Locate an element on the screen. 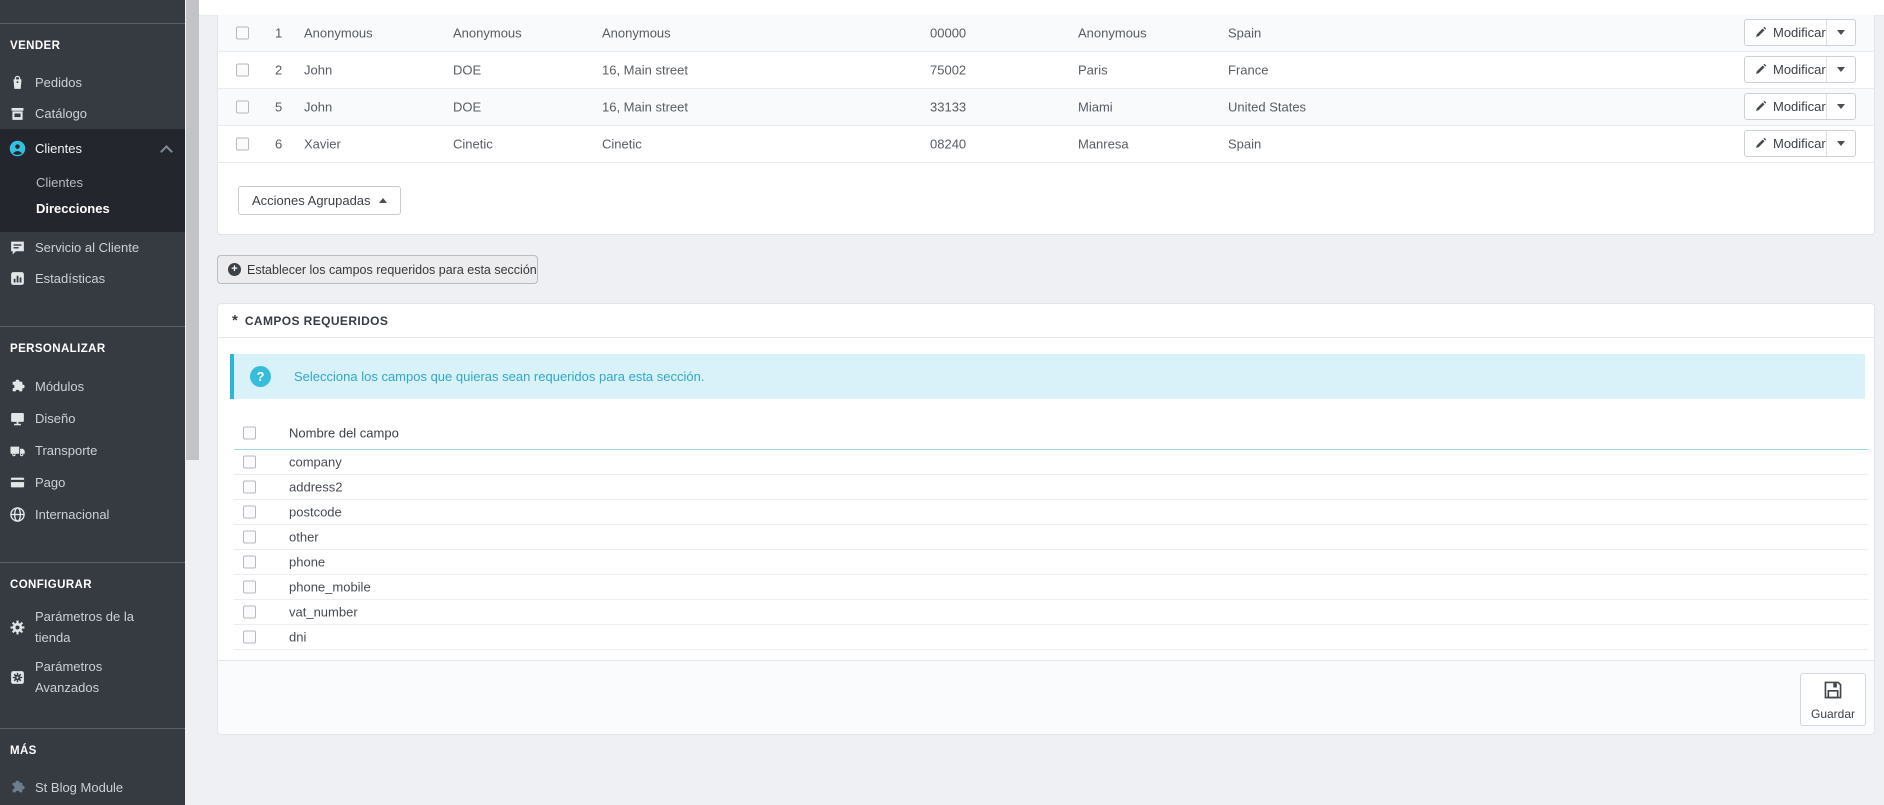 This screenshot has height=805, width=1884. sidebar-item-label: Clientes is located at coordinates (58, 148).